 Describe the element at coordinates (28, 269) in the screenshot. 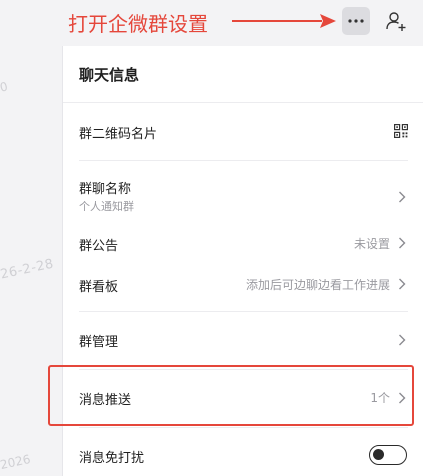

I see `background-date-fragment: 26-2-28` at that location.